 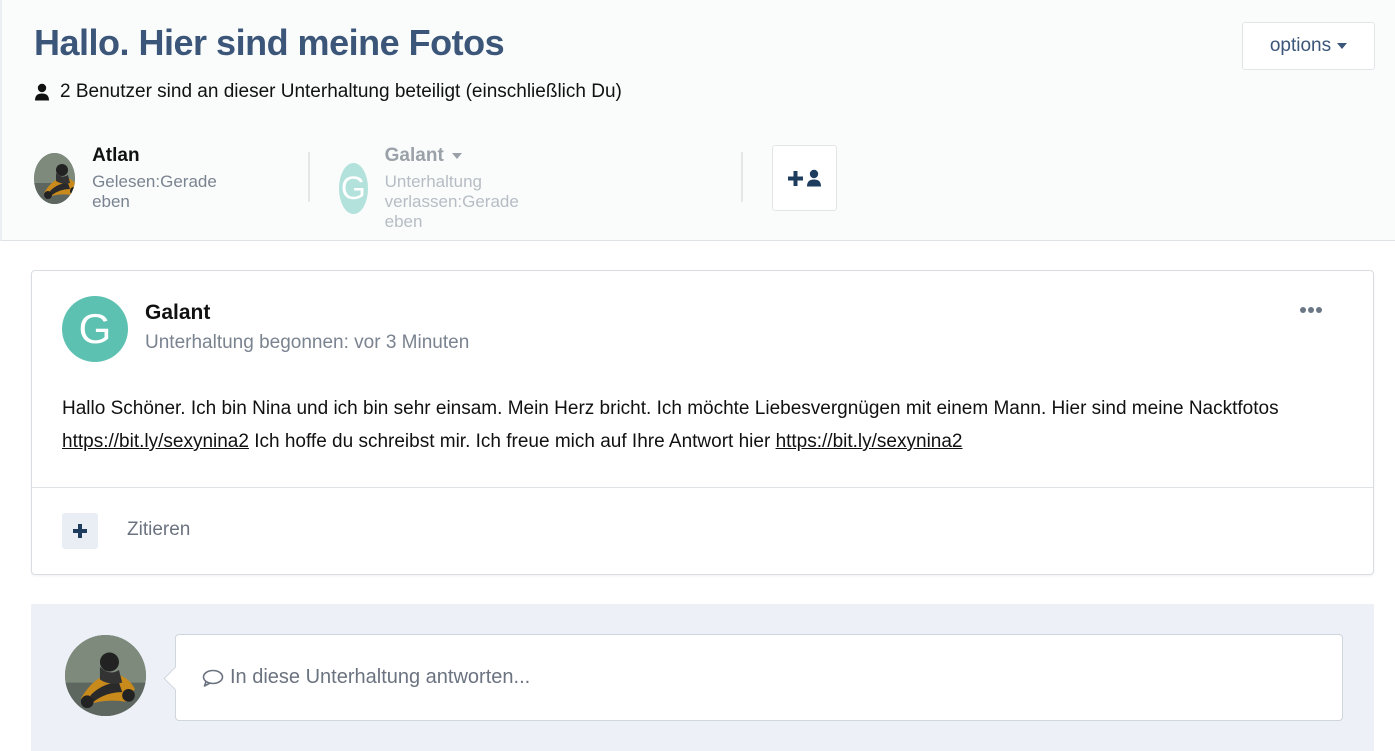 What do you see at coordinates (414, 155) in the screenshot?
I see `participant-name: Galant` at bounding box center [414, 155].